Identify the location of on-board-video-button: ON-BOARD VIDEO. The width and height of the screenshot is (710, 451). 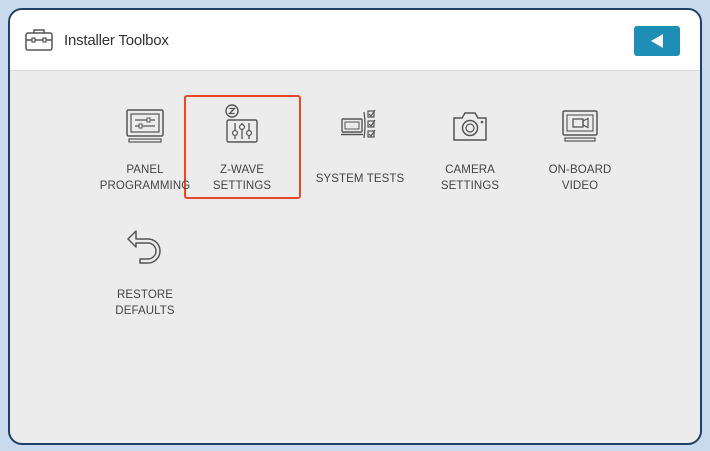
(580, 147).